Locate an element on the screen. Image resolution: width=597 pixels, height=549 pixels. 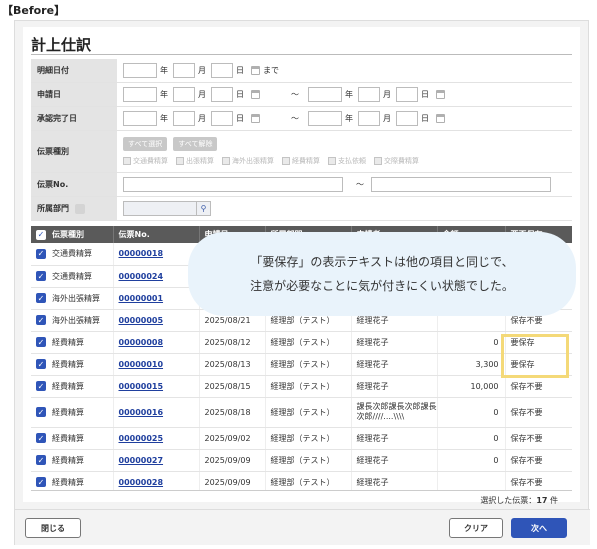
label-slip-type: 伝票種別 is located at coordinates (74, 151).